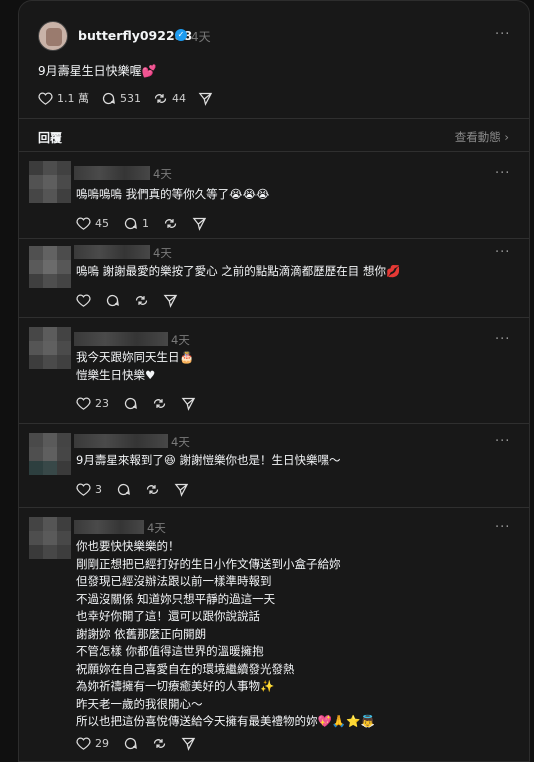 This screenshot has height=762, width=534. I want to click on like-count: 45, so click(102, 223).